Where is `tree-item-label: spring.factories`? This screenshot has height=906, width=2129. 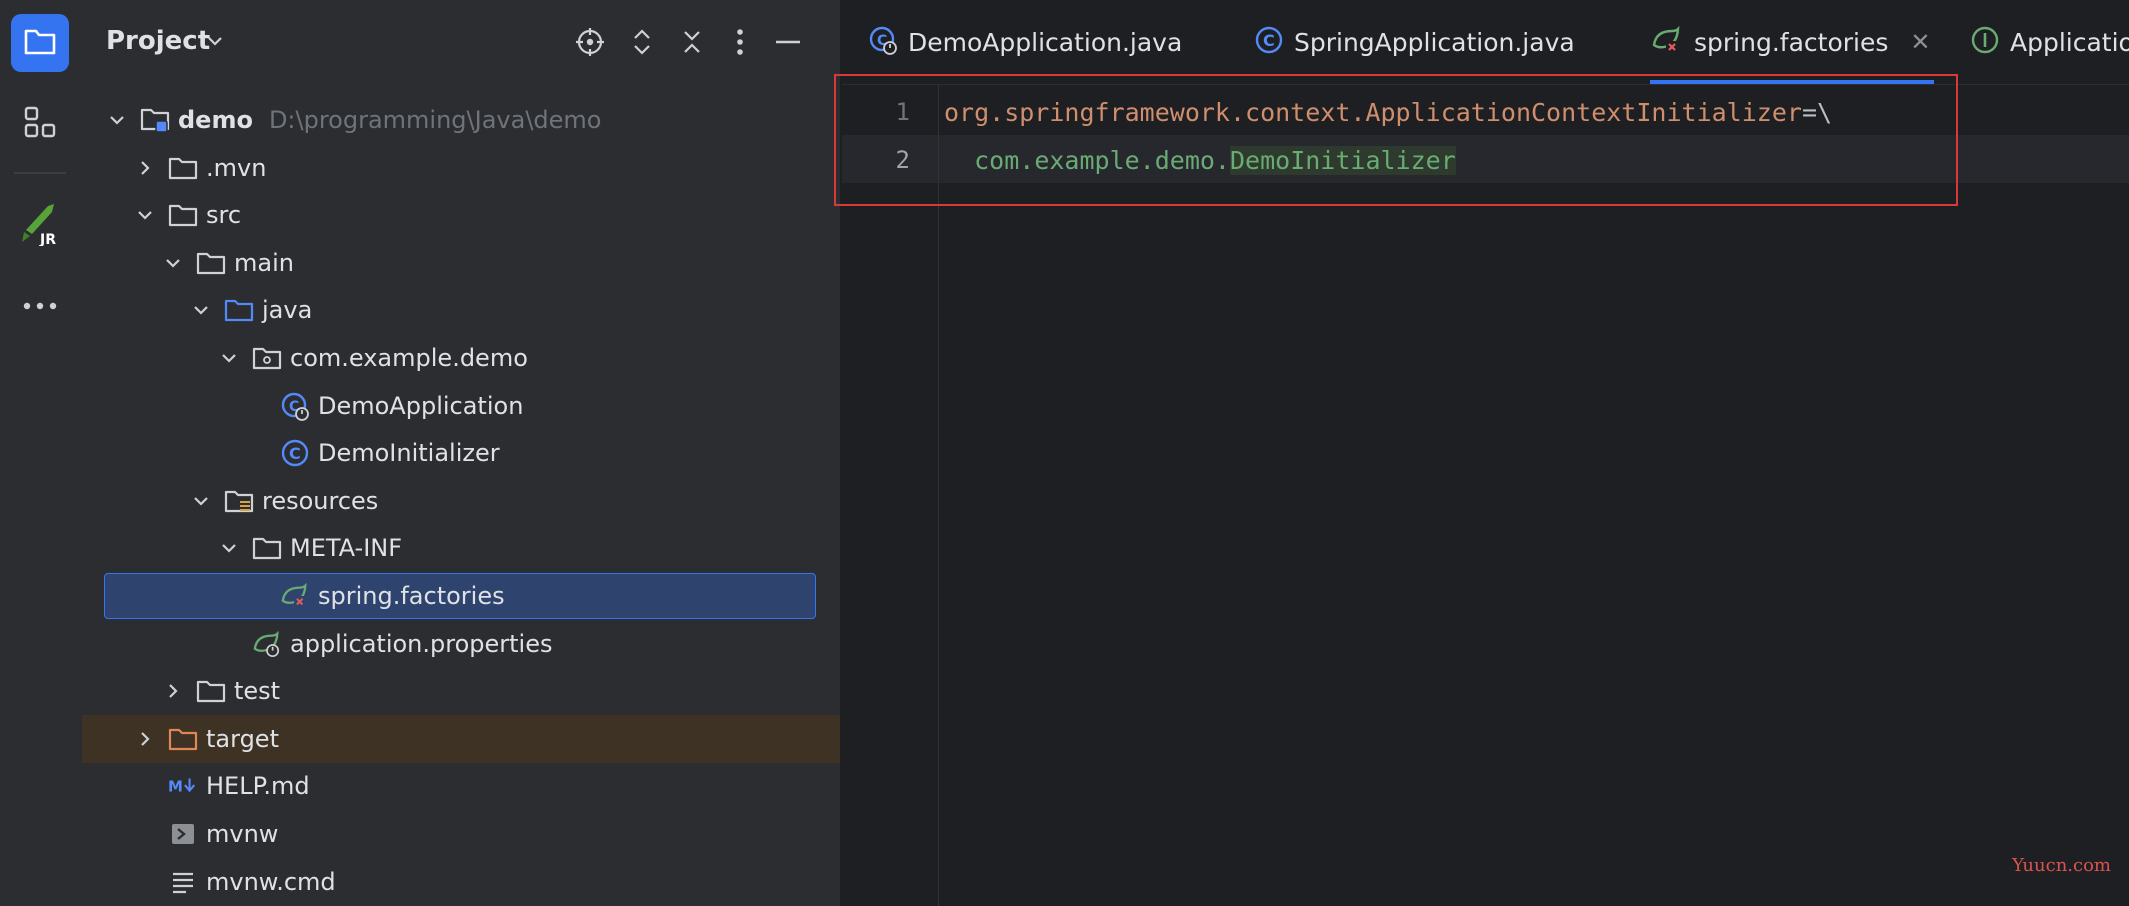 tree-item-label: spring.factories is located at coordinates (411, 596).